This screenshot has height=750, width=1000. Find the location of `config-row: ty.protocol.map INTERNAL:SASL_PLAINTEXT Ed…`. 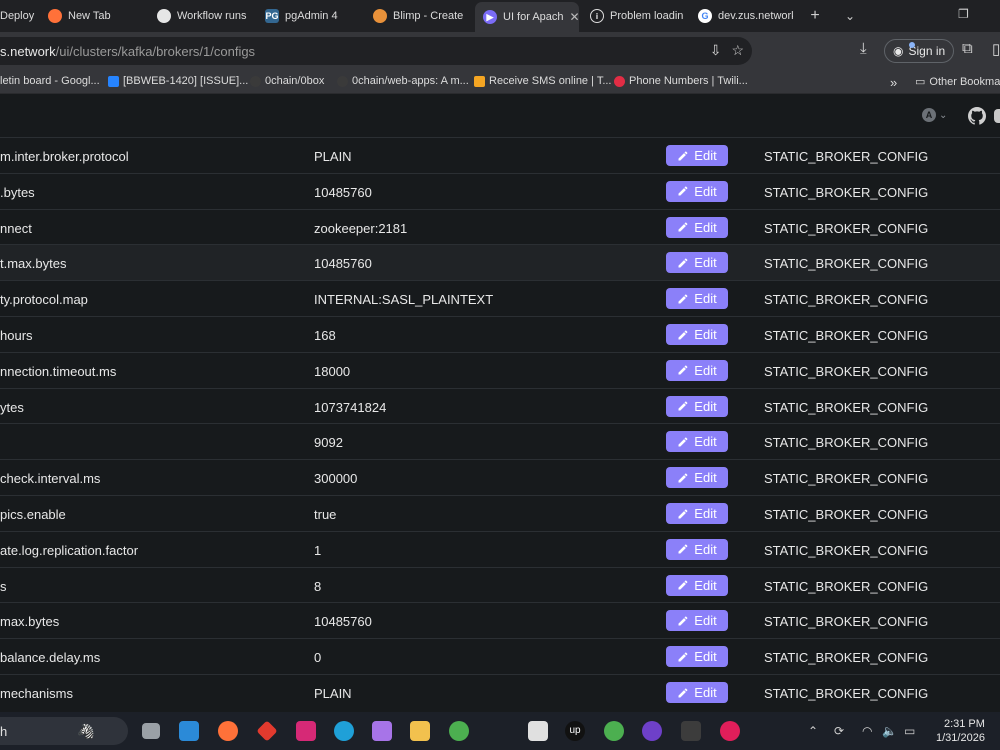

config-row: ty.protocol.map INTERNAL:SASL_PLAINTEXT Ed… is located at coordinates (500, 299).